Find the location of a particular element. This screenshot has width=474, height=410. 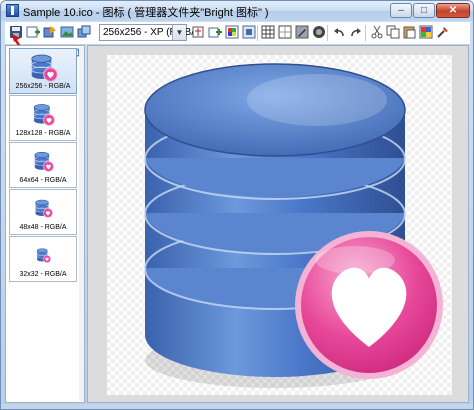

thumbnail-item: 32x32 - RGB/A is located at coordinates (43, 259).